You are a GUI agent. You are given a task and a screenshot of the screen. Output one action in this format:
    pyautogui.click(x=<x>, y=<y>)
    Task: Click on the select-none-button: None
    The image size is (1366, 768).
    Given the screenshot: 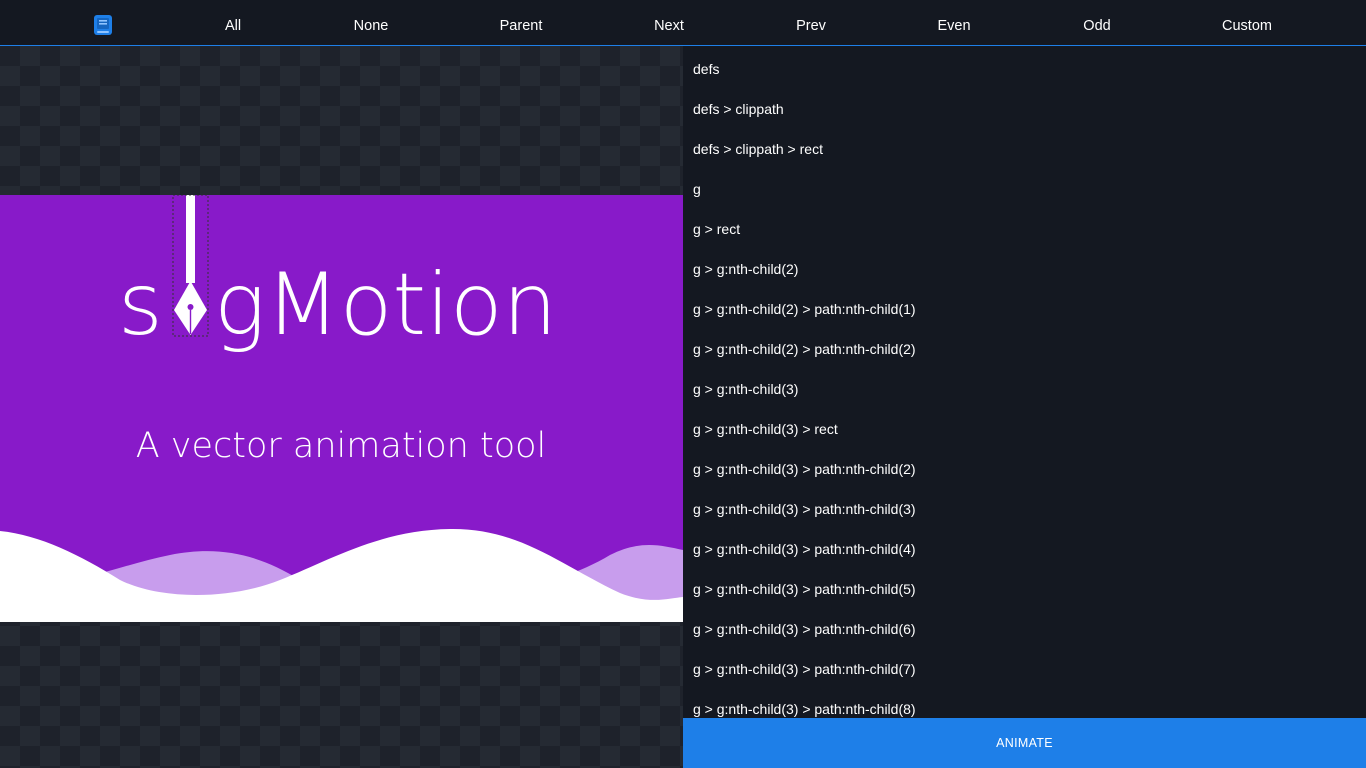 What is the action you would take?
    pyautogui.click(x=371, y=26)
    